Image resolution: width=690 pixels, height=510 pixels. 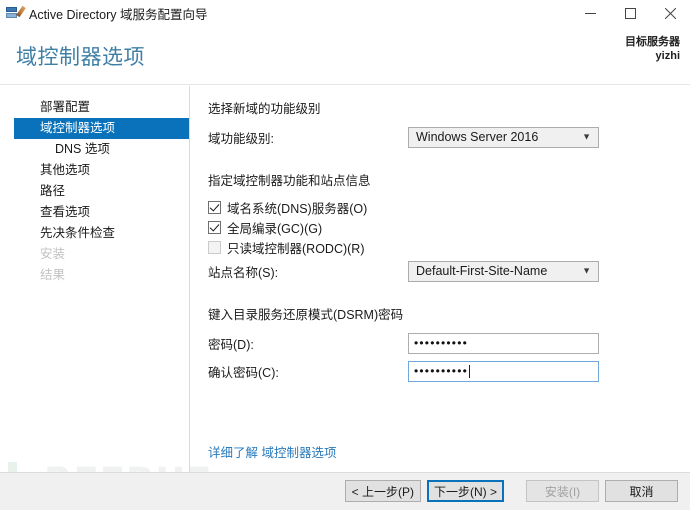 What do you see at coordinates (243, 272) in the screenshot?
I see `site-name-label: 站点名称(S):` at bounding box center [243, 272].